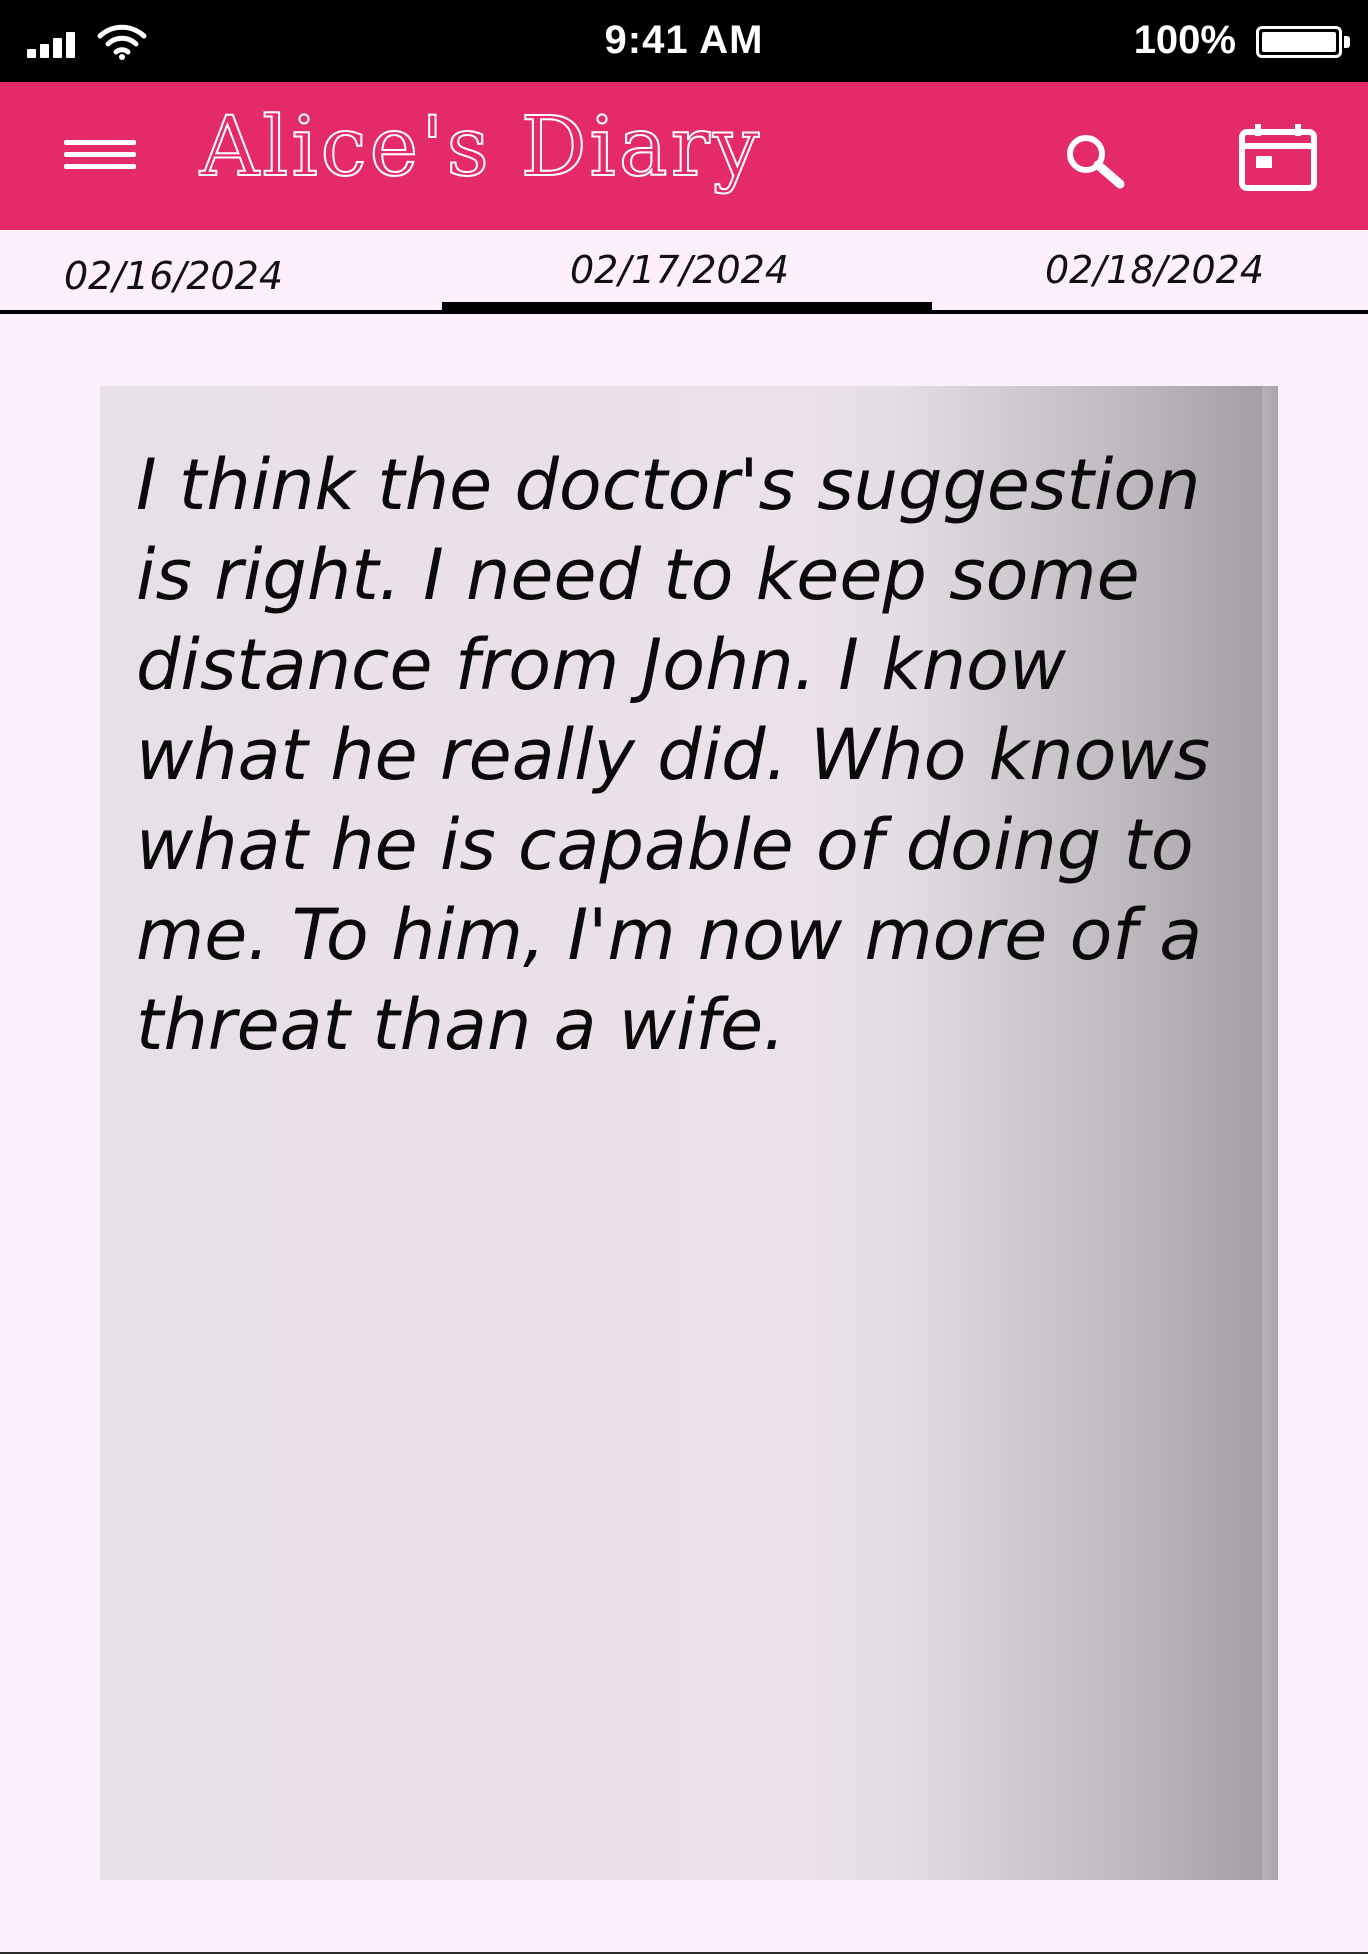 The image size is (1368, 1954). What do you see at coordinates (679, 270) in the screenshot?
I see `tab-current-date: 02/17/2024` at bounding box center [679, 270].